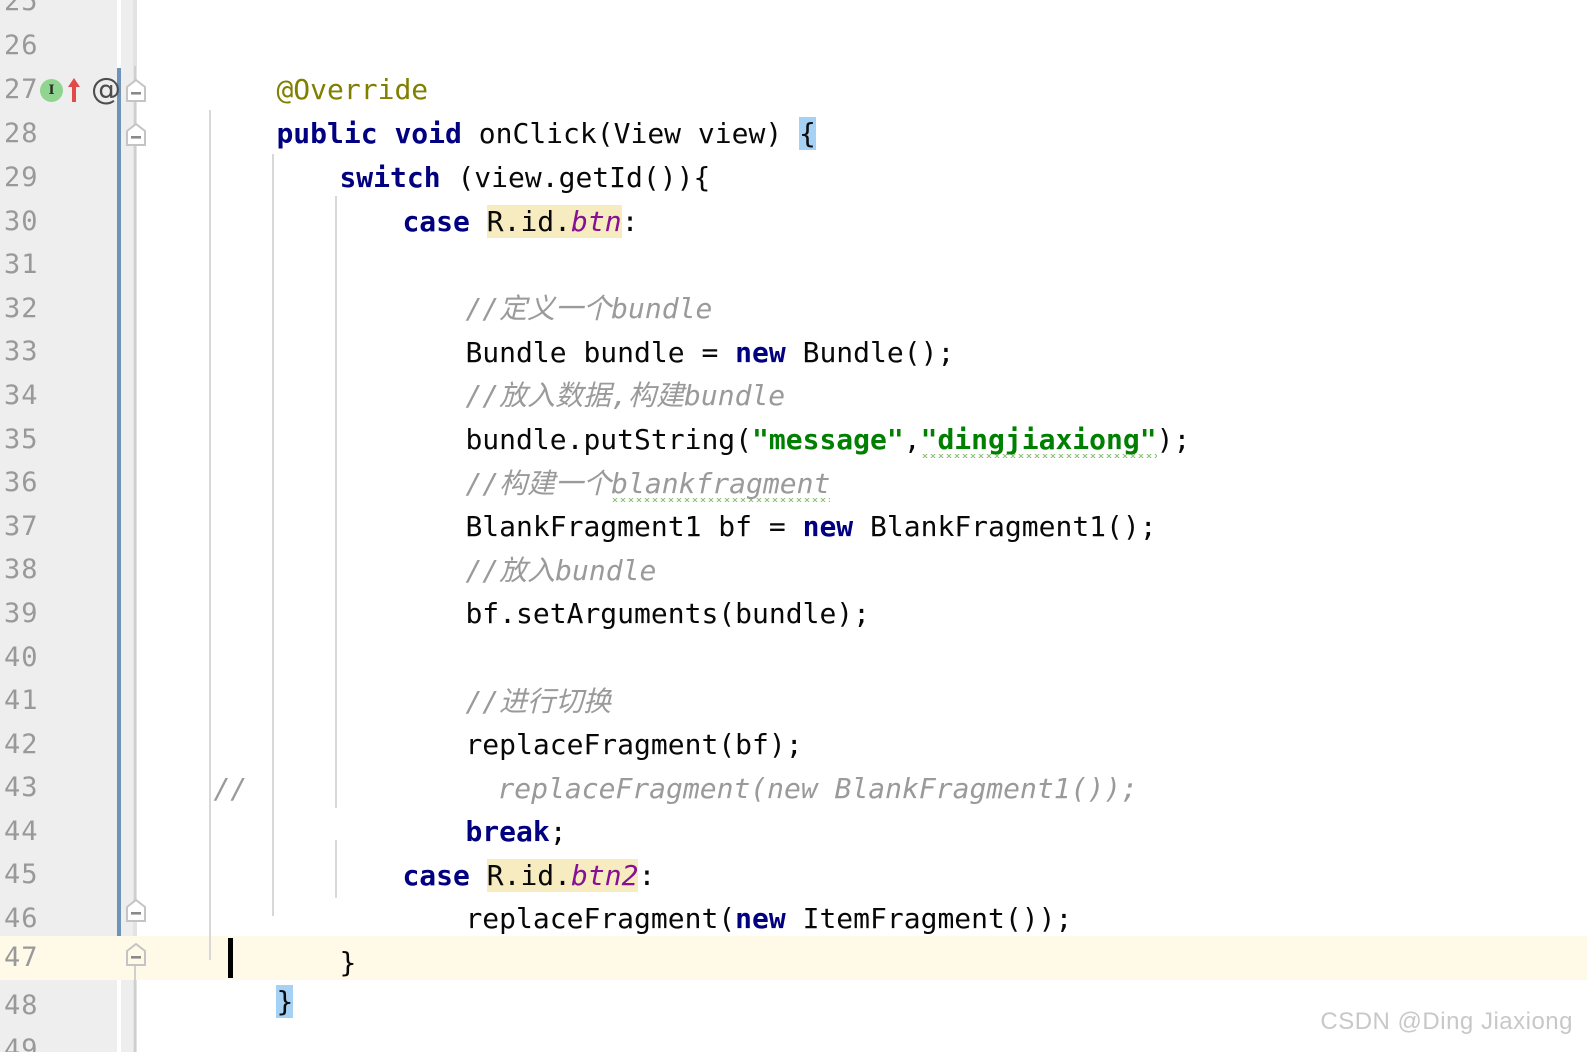 The height and width of the screenshot is (1052, 1587). Describe the element at coordinates (51, 90) in the screenshot. I see `implementing-method-icon: I` at that location.